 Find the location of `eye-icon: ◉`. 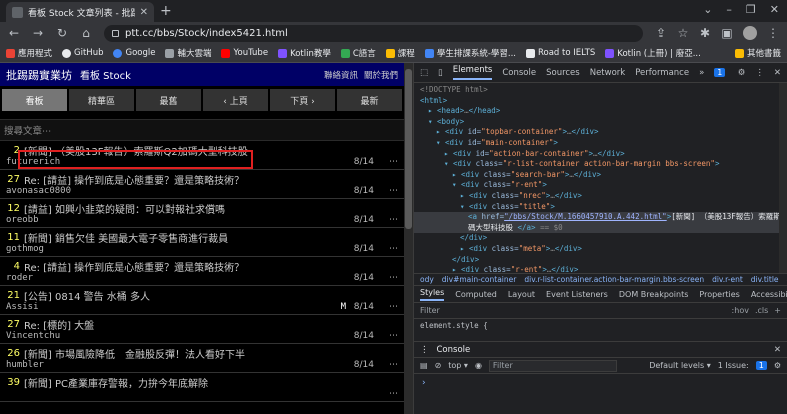

eye-icon: ◉ is located at coordinates (478, 365).